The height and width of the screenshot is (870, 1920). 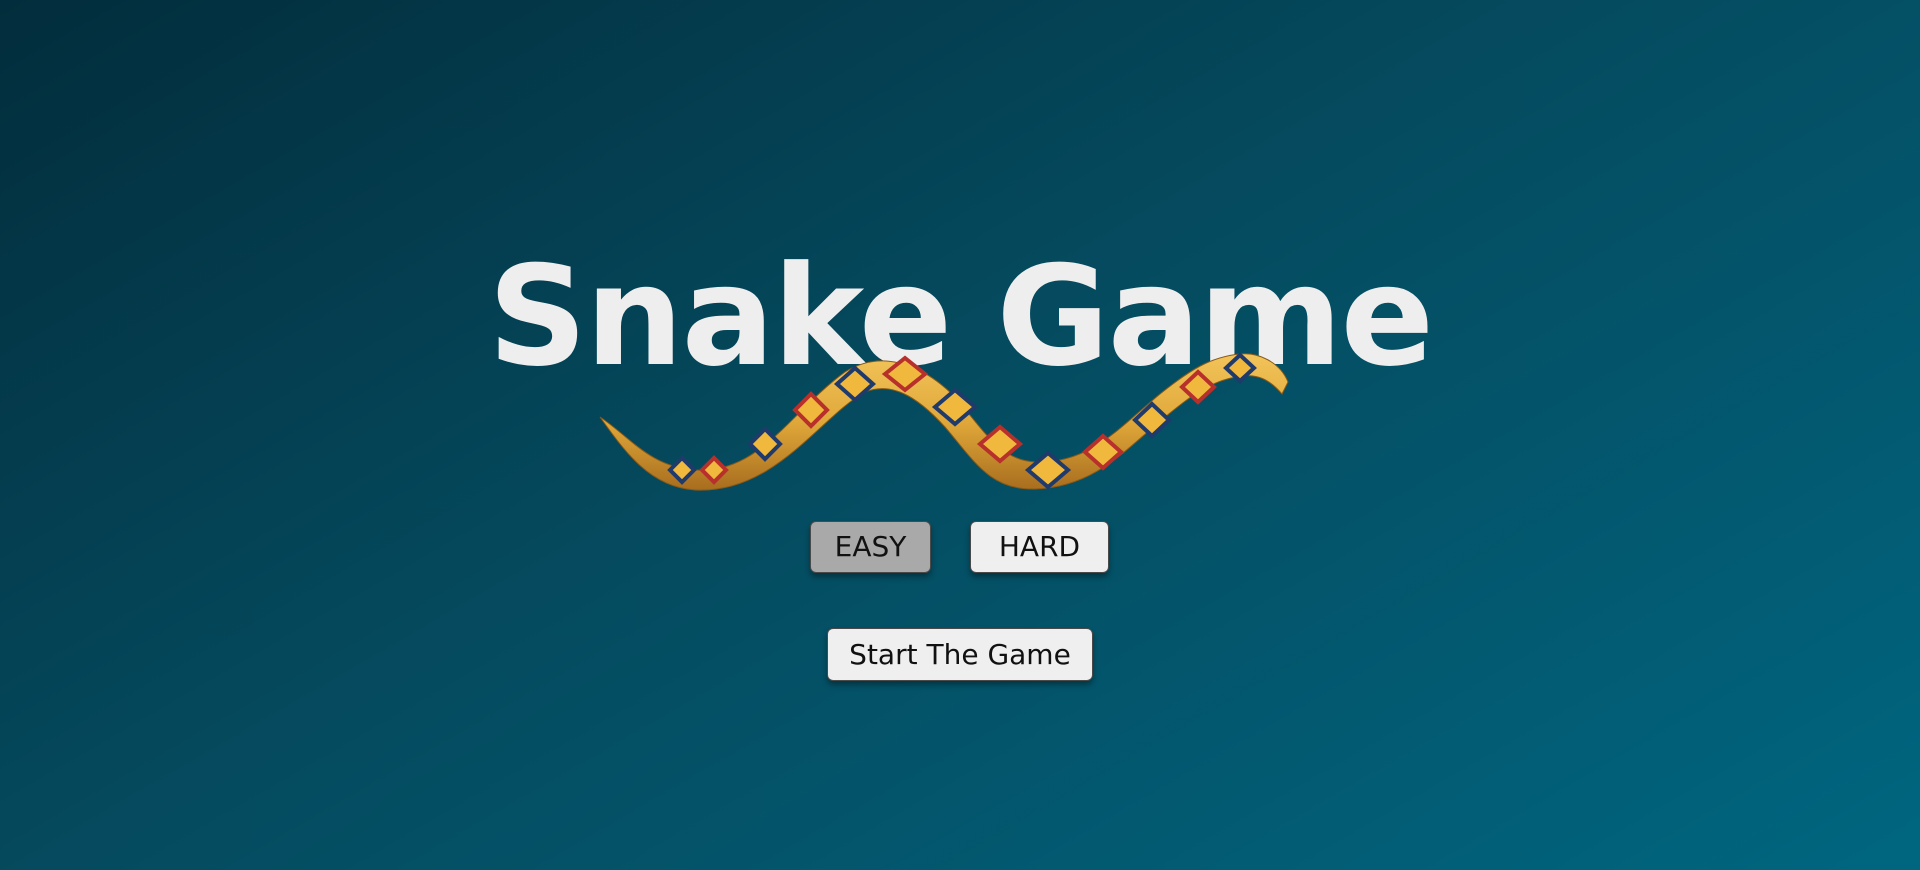 What do you see at coordinates (1039, 547) in the screenshot?
I see `hard-button: HARD` at bounding box center [1039, 547].